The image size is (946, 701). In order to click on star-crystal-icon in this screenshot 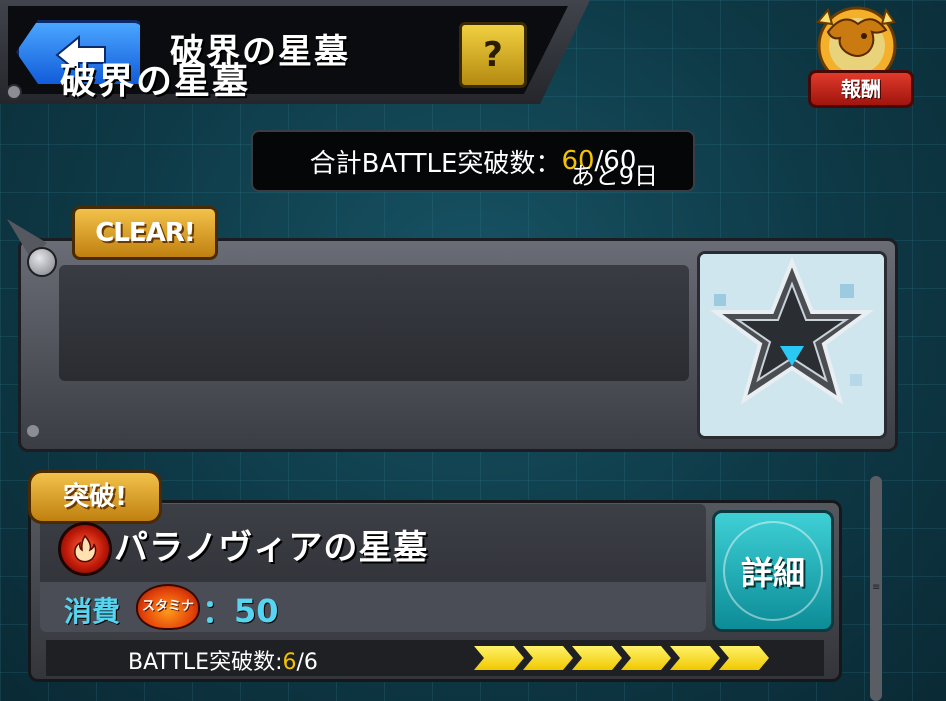, I will do `click(792, 345)`.